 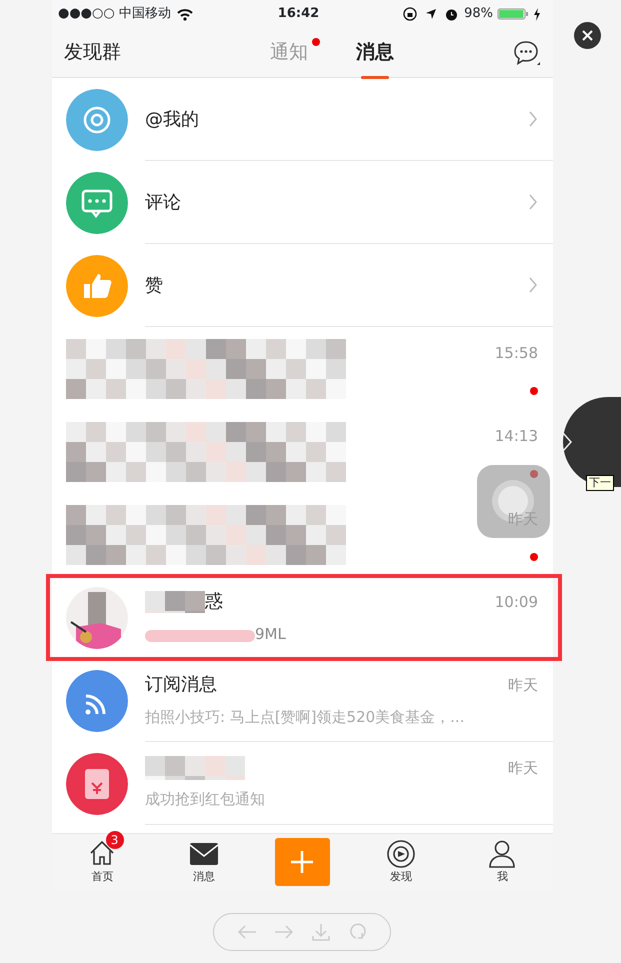 What do you see at coordinates (185, 14) in the screenshot?
I see `wifi-icon` at bounding box center [185, 14].